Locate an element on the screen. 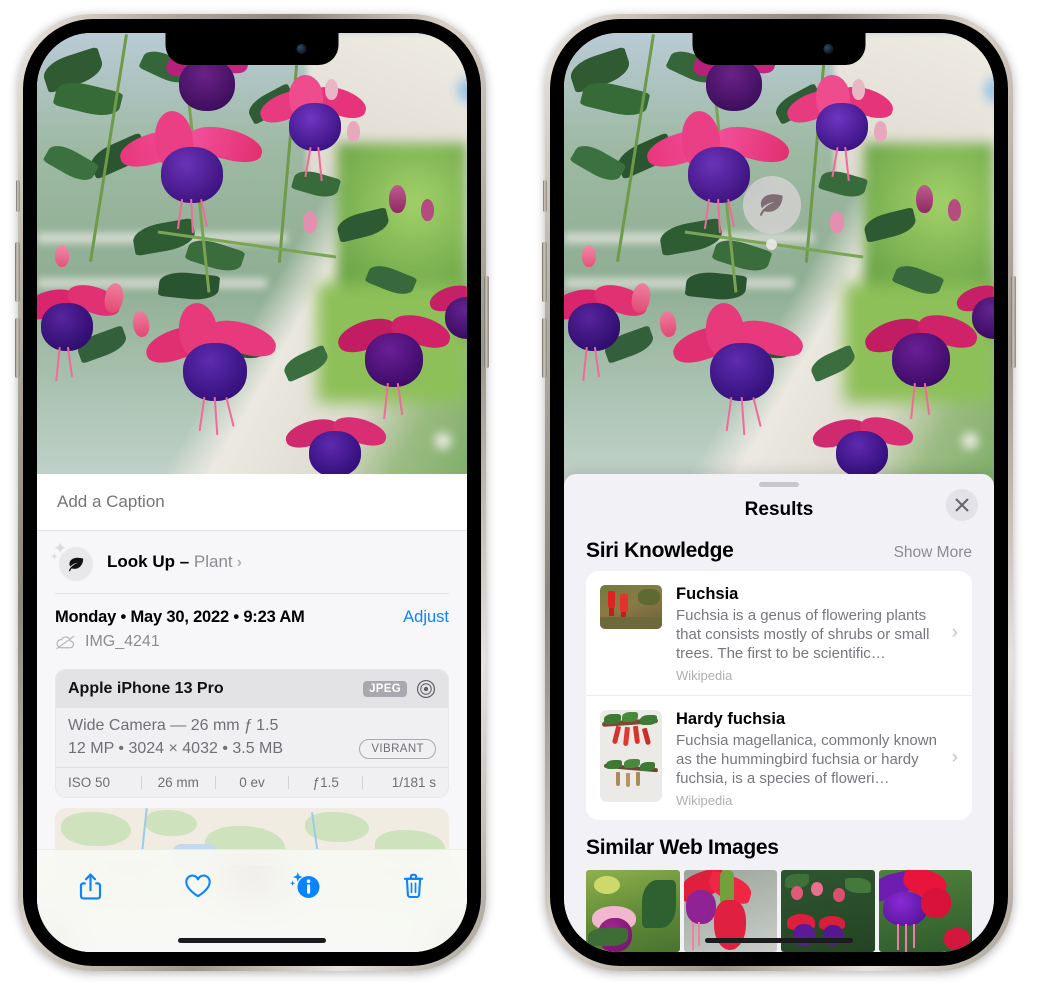 This screenshot has height=985, width=1055. stat-aperture: ƒ1.5 is located at coordinates (325, 782).